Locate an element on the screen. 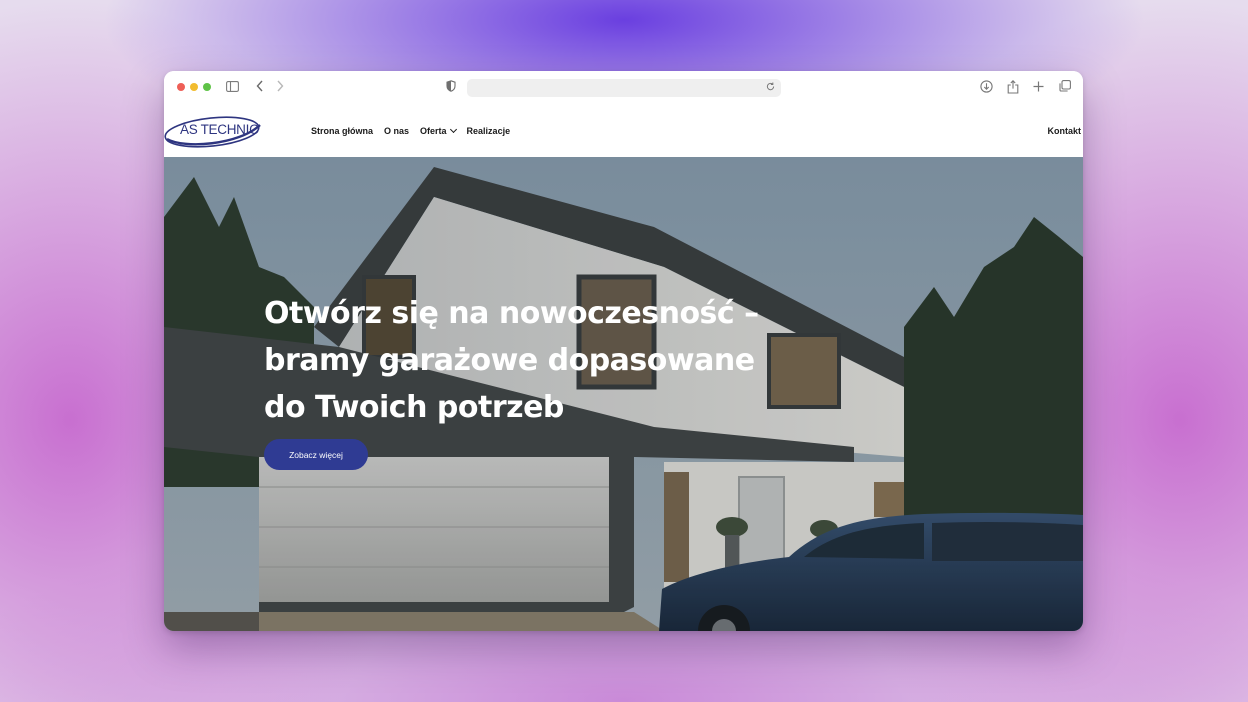 The height and width of the screenshot is (702, 1248). nav-item-o-nas: O nas is located at coordinates (396, 131).